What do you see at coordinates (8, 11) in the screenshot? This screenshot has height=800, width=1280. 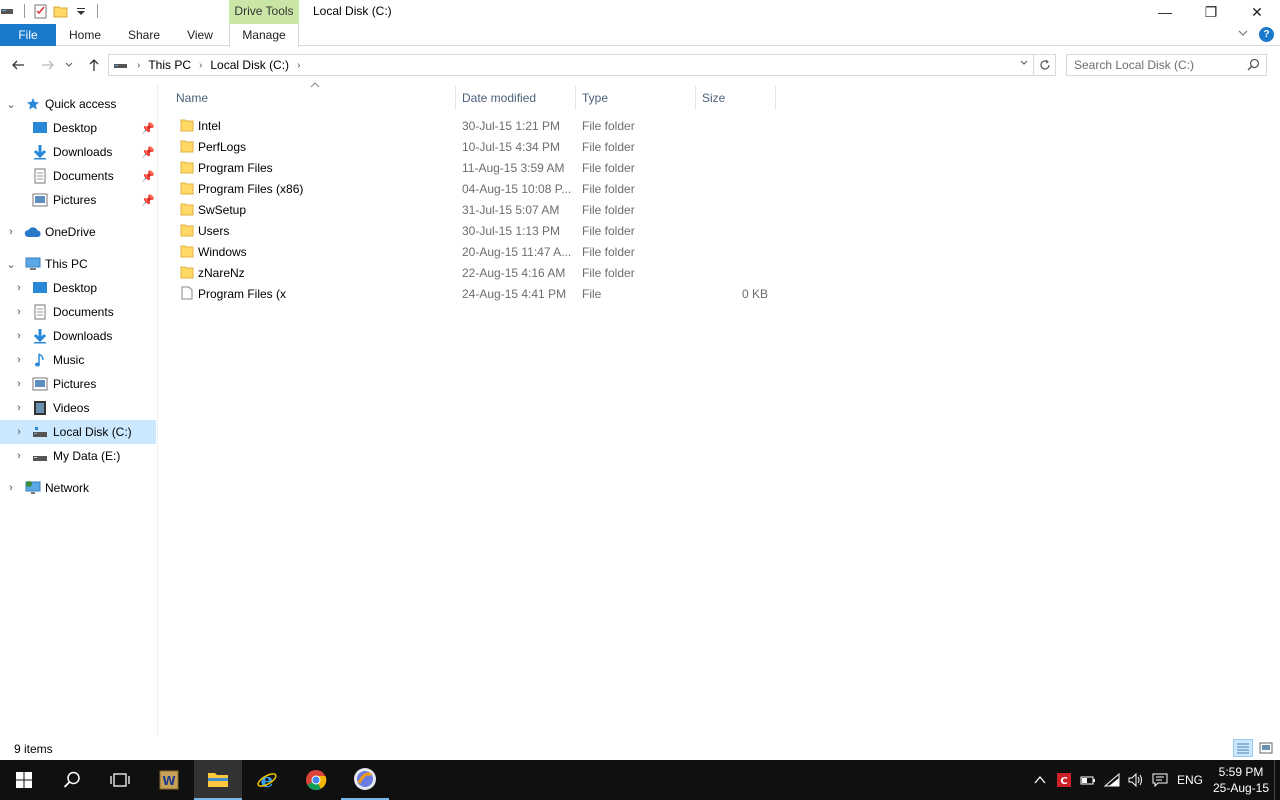 I see `drive-app-icon` at bounding box center [8, 11].